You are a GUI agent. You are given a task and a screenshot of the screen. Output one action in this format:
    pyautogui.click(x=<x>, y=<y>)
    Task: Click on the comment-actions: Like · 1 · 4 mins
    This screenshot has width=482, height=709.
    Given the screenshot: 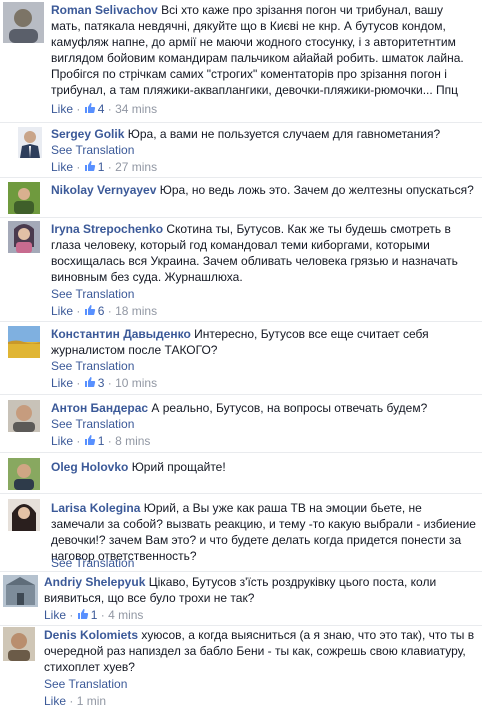 What is the action you would take?
    pyautogui.click(x=94, y=615)
    